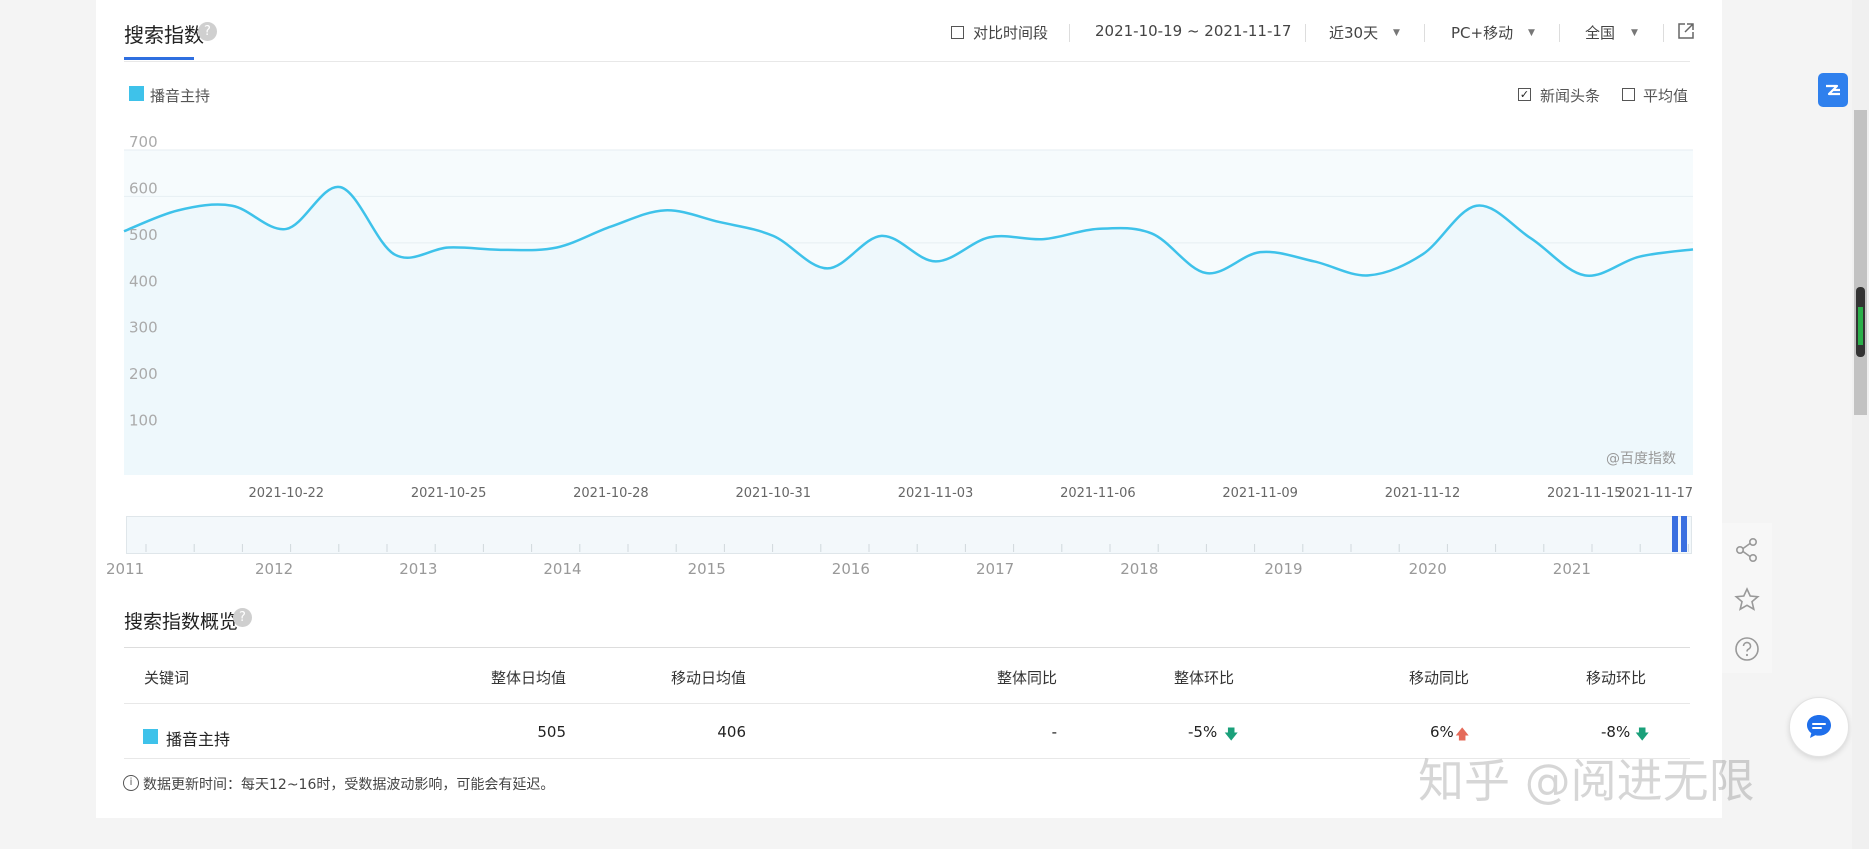  I want to click on data-point: 2021-11-09: 480, so click(1260, 252).